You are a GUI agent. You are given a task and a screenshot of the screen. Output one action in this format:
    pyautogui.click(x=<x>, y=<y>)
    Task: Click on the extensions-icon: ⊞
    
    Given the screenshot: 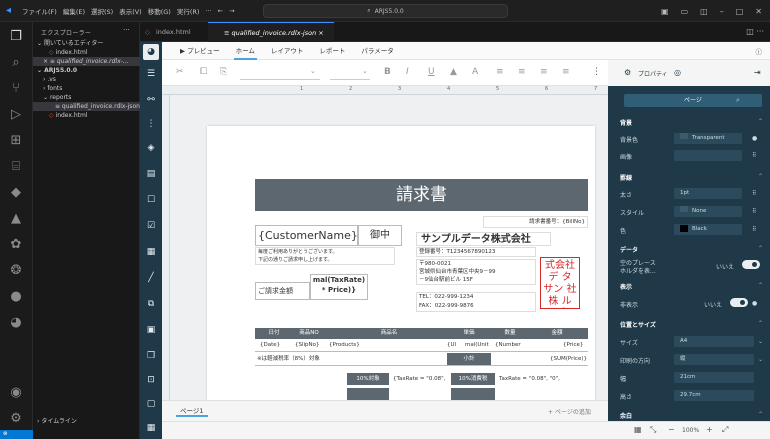 What is the action you would take?
    pyautogui.click(x=16, y=141)
    